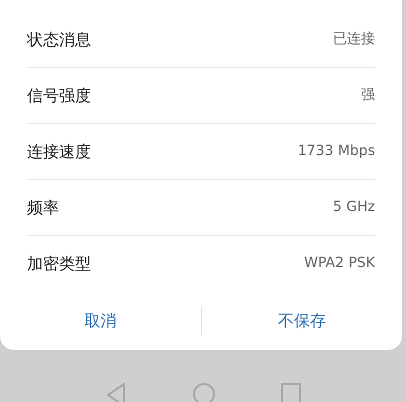 Image resolution: width=406 pixels, height=402 pixels. Describe the element at coordinates (100, 320) in the screenshot. I see `cancel-button: 取消` at that location.